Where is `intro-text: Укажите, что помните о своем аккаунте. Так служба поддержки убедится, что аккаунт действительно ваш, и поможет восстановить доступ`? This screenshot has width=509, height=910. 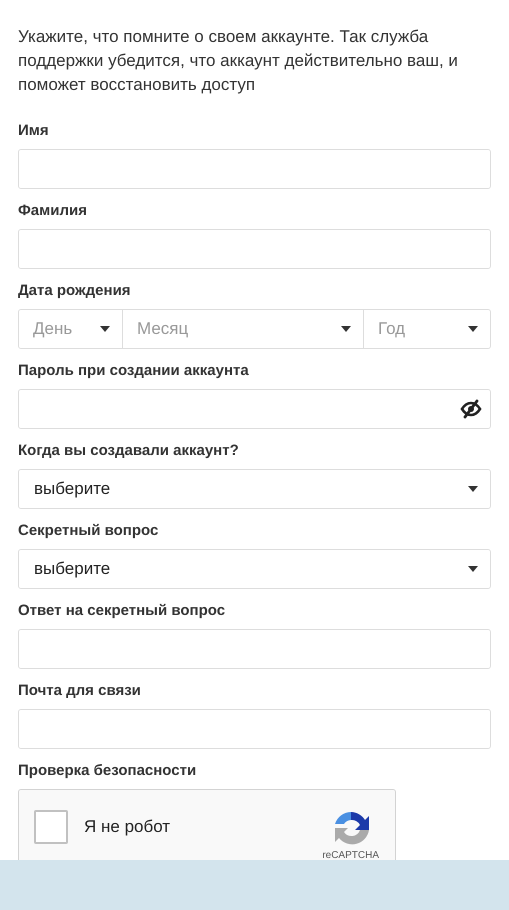
intro-text: Укажите, что помните о своем аккаунте. Так служба поддержки убедится, что аккаунт действительно ваш, и поможет восстановить доступ is located at coordinates (238, 61).